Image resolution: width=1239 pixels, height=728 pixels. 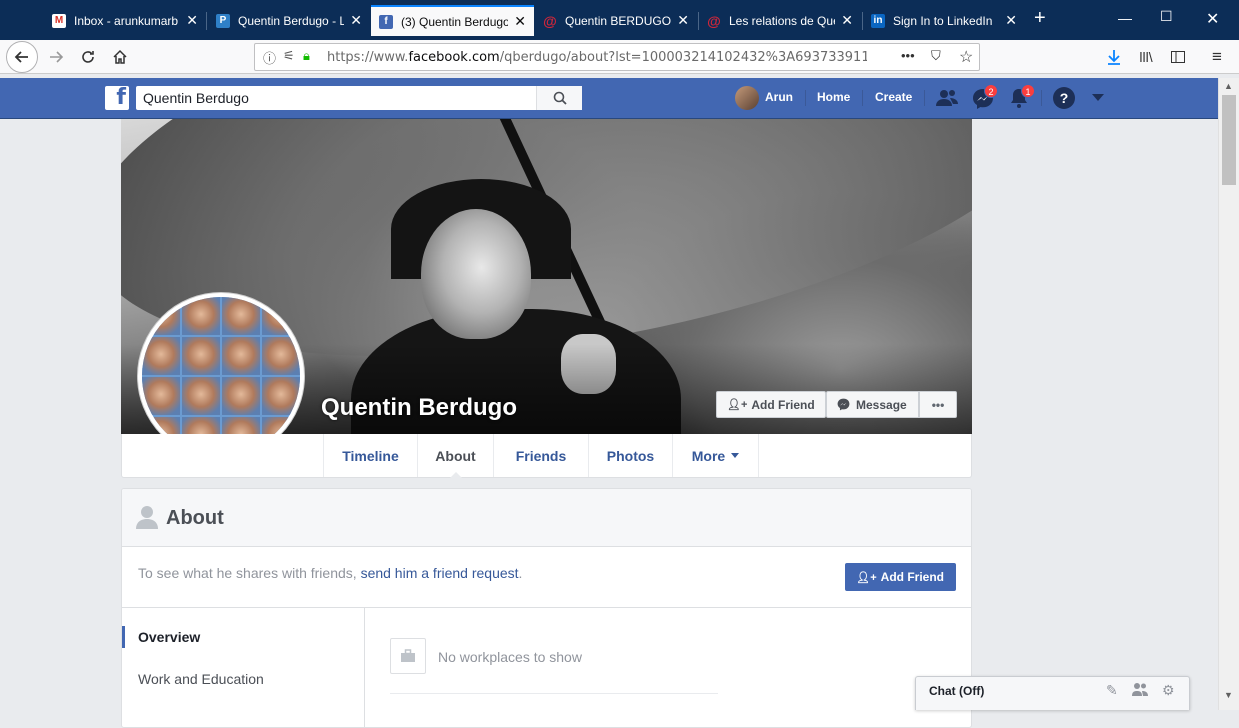 I want to click on close-window-icon: ✕, so click(x=1212, y=19).